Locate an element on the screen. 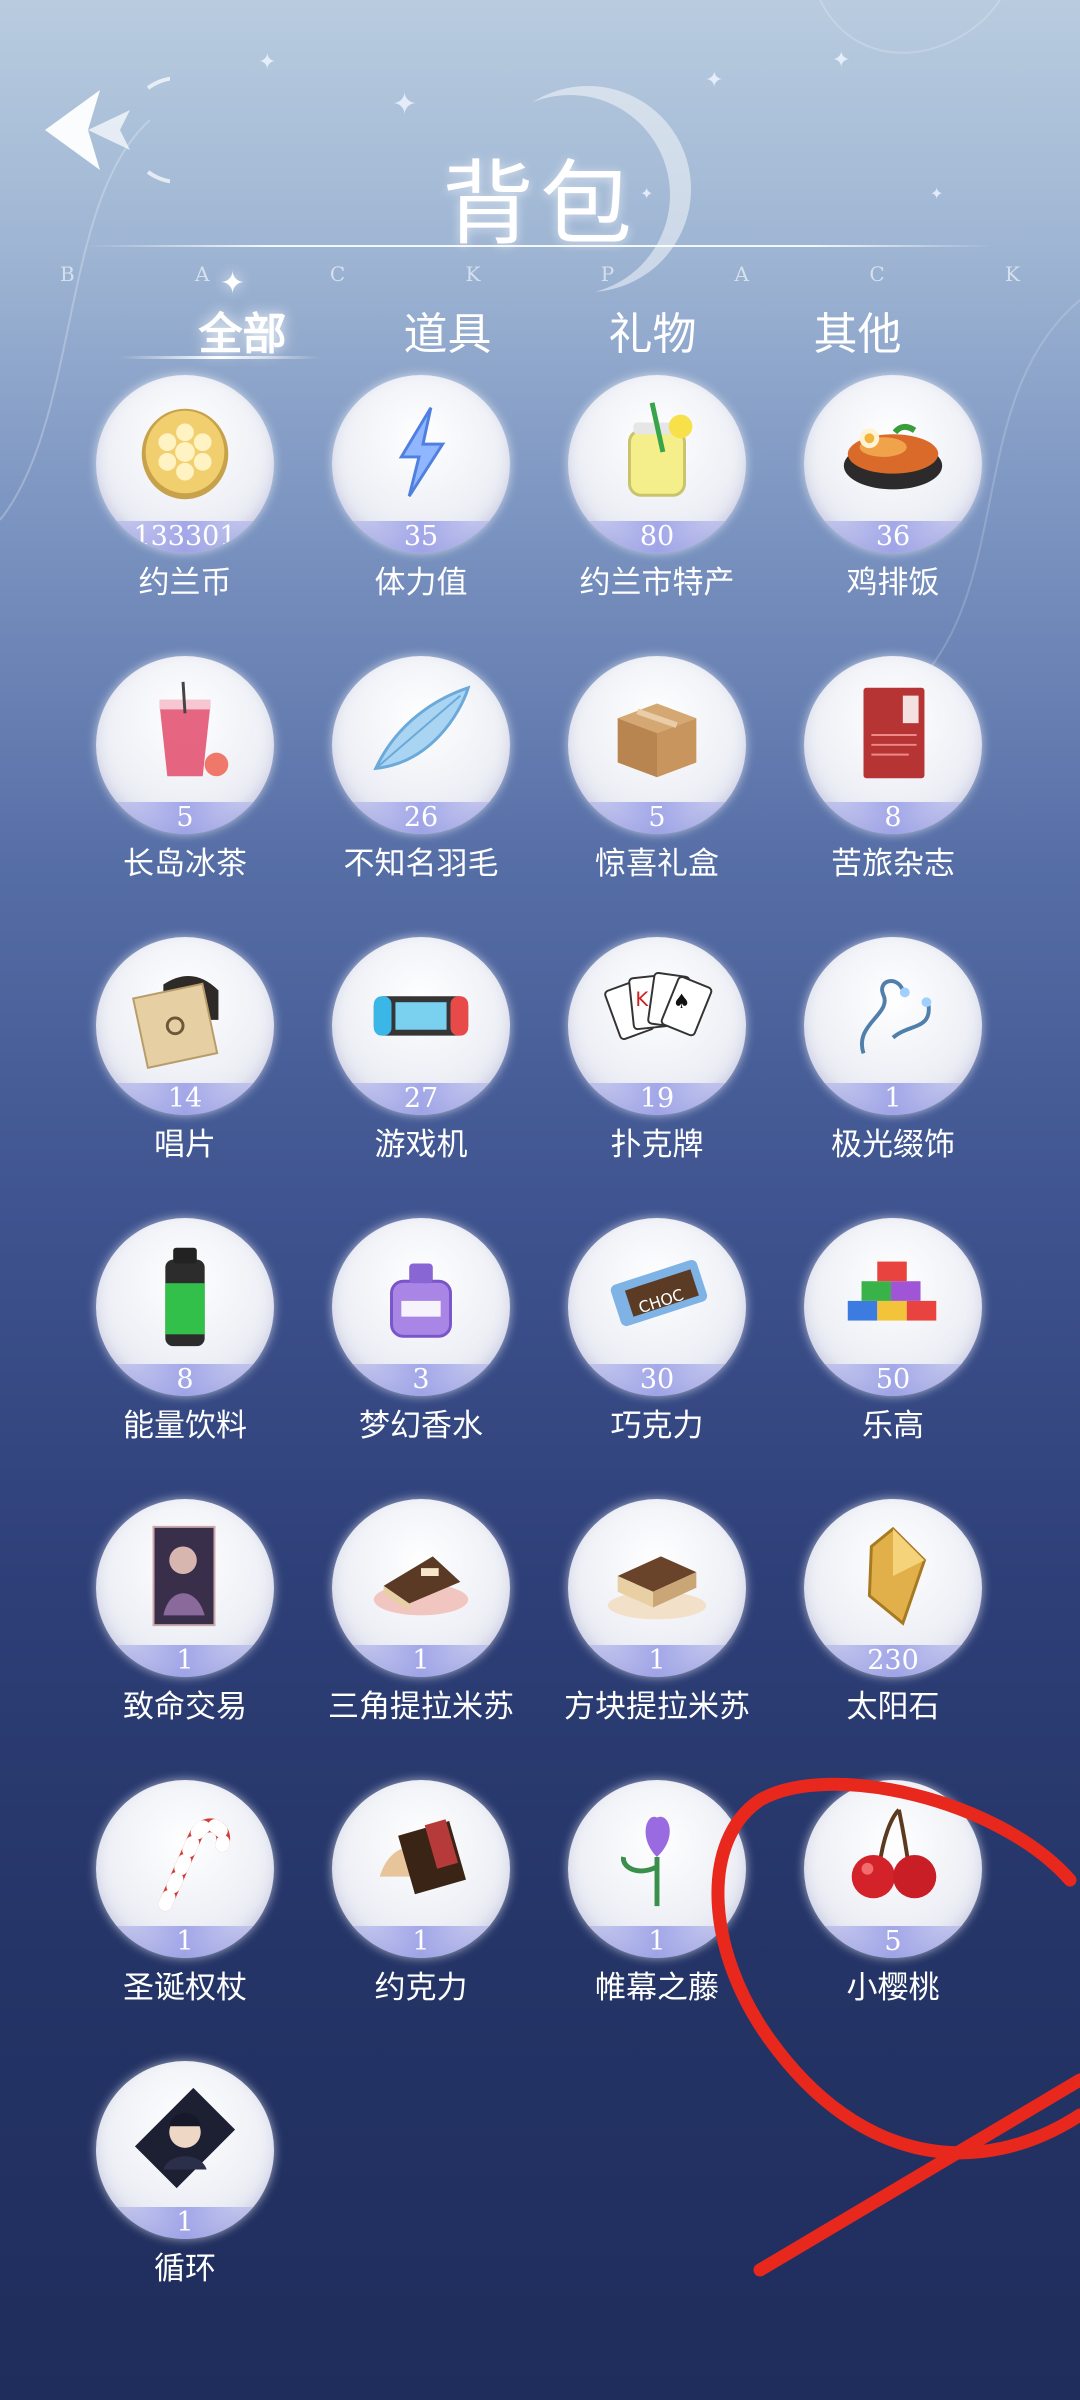  inventory-item: 5 小樱桃 is located at coordinates (892, 1895).